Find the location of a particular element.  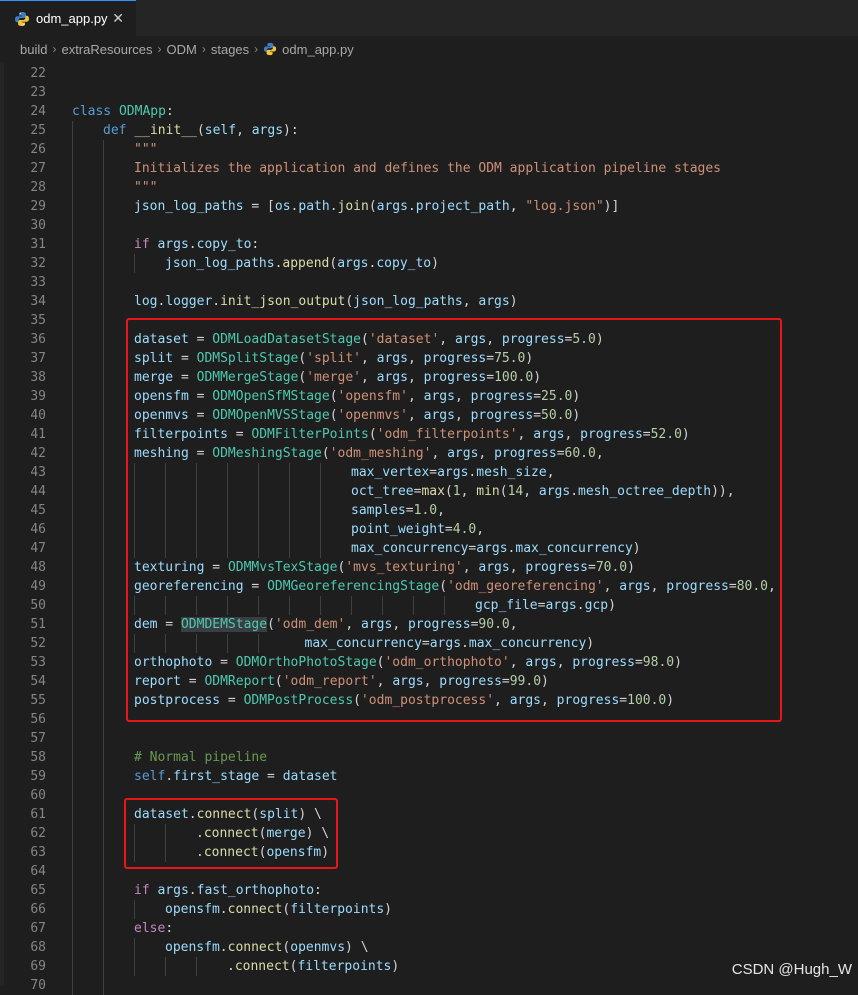

code-line: 24 class ODMApp: is located at coordinates (429, 111).